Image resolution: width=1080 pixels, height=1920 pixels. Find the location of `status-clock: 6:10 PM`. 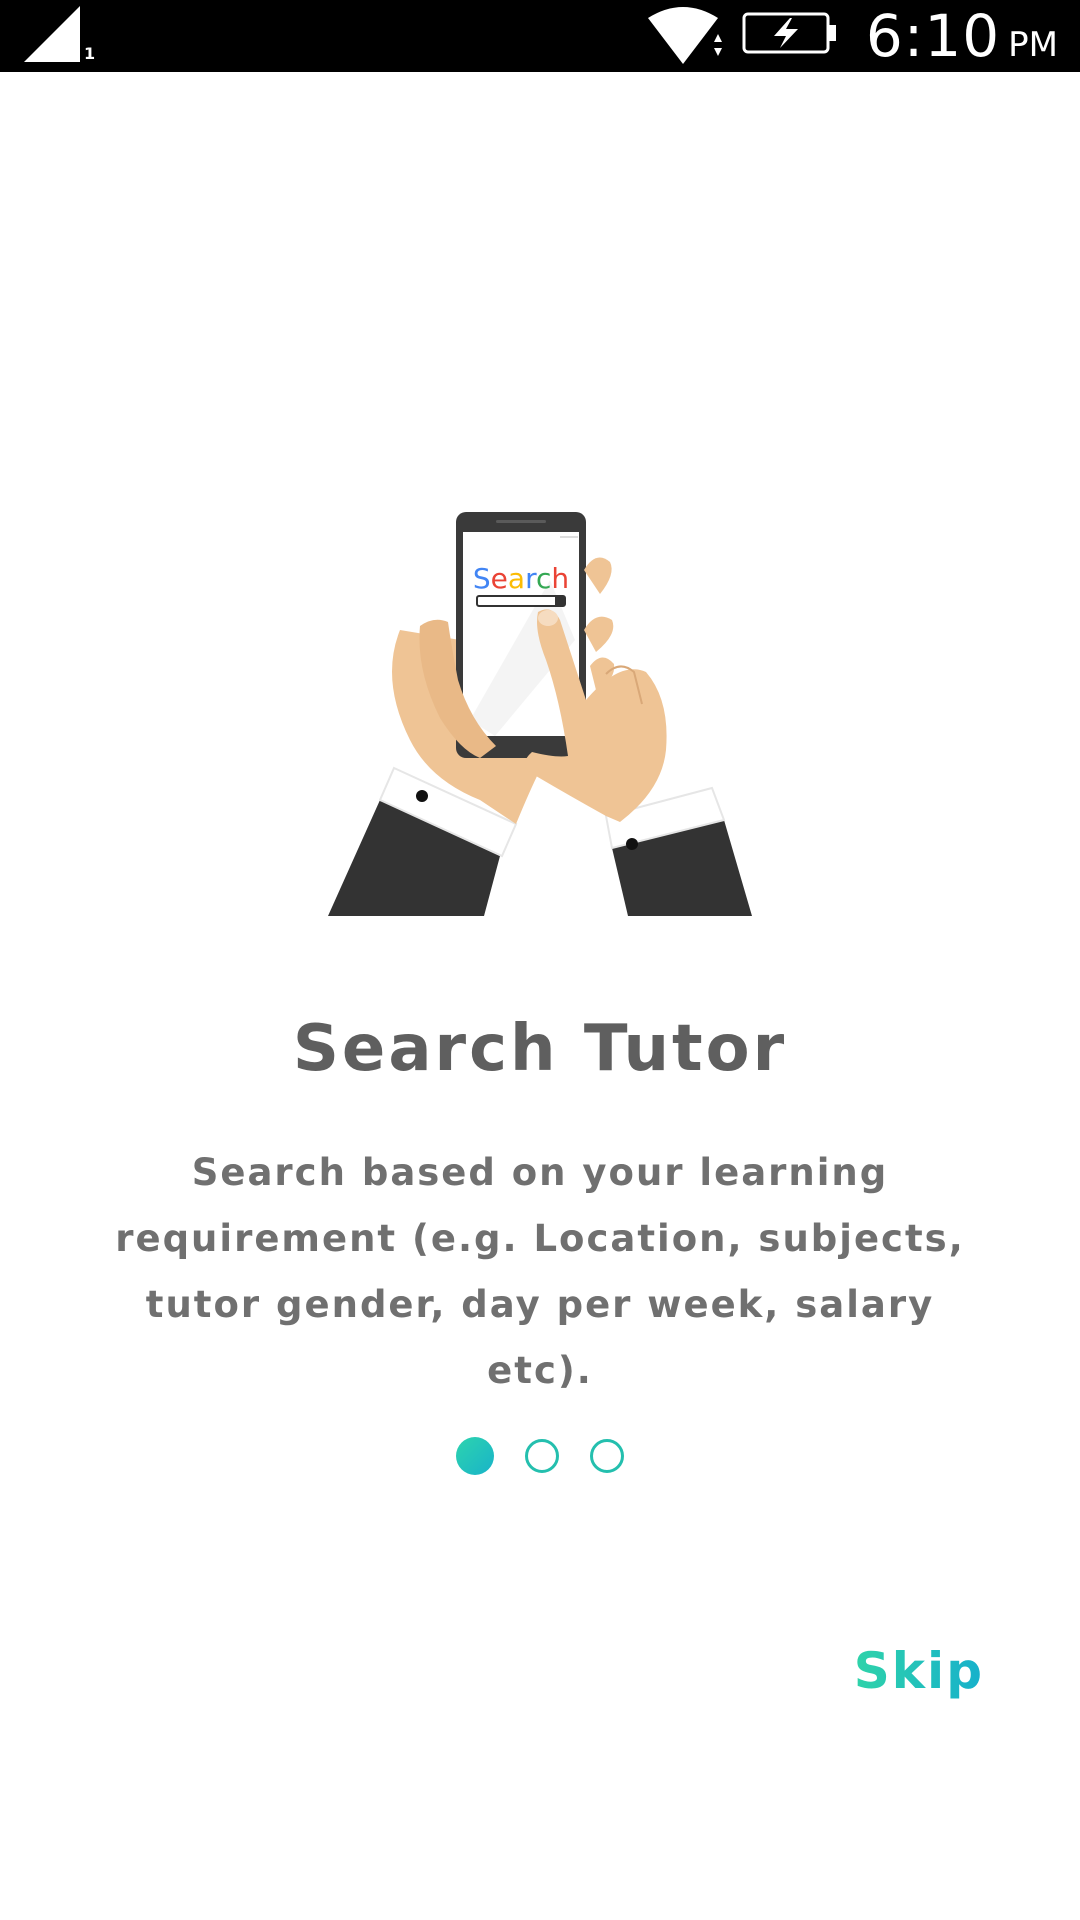

status-clock: 6:10 PM is located at coordinates (962, 36).